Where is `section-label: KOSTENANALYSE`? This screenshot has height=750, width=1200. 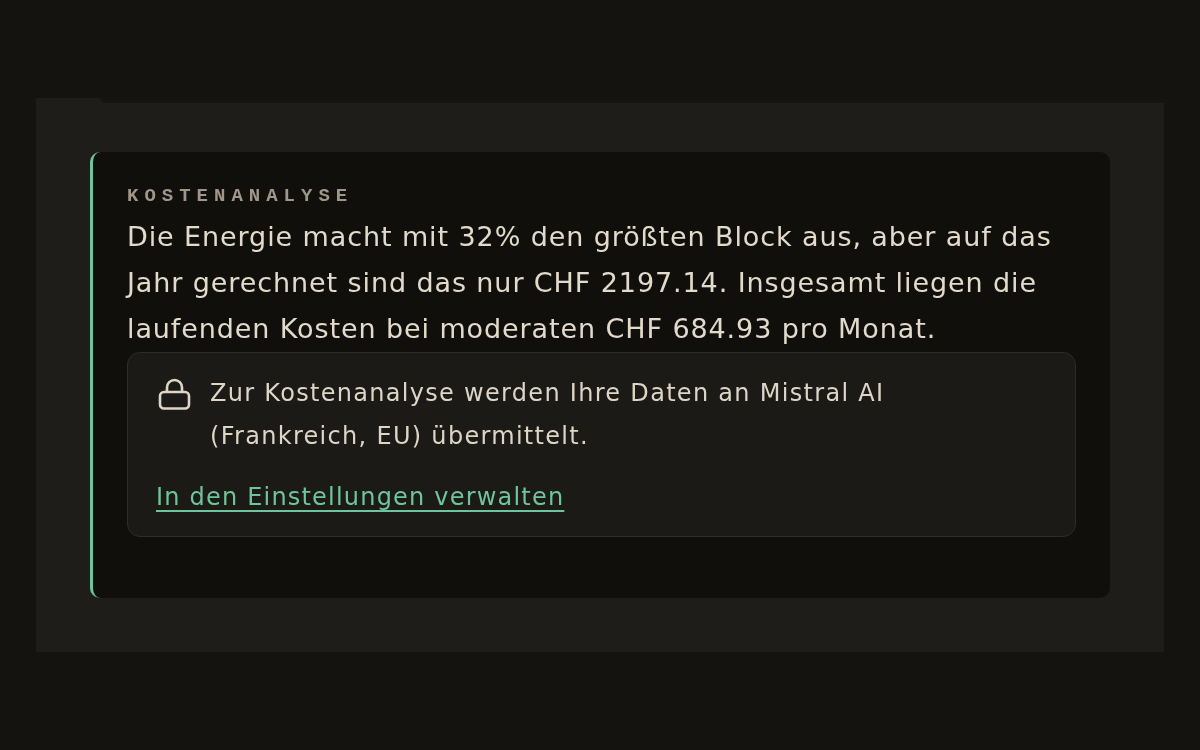 section-label: KOSTENANALYSE is located at coordinates (240, 196).